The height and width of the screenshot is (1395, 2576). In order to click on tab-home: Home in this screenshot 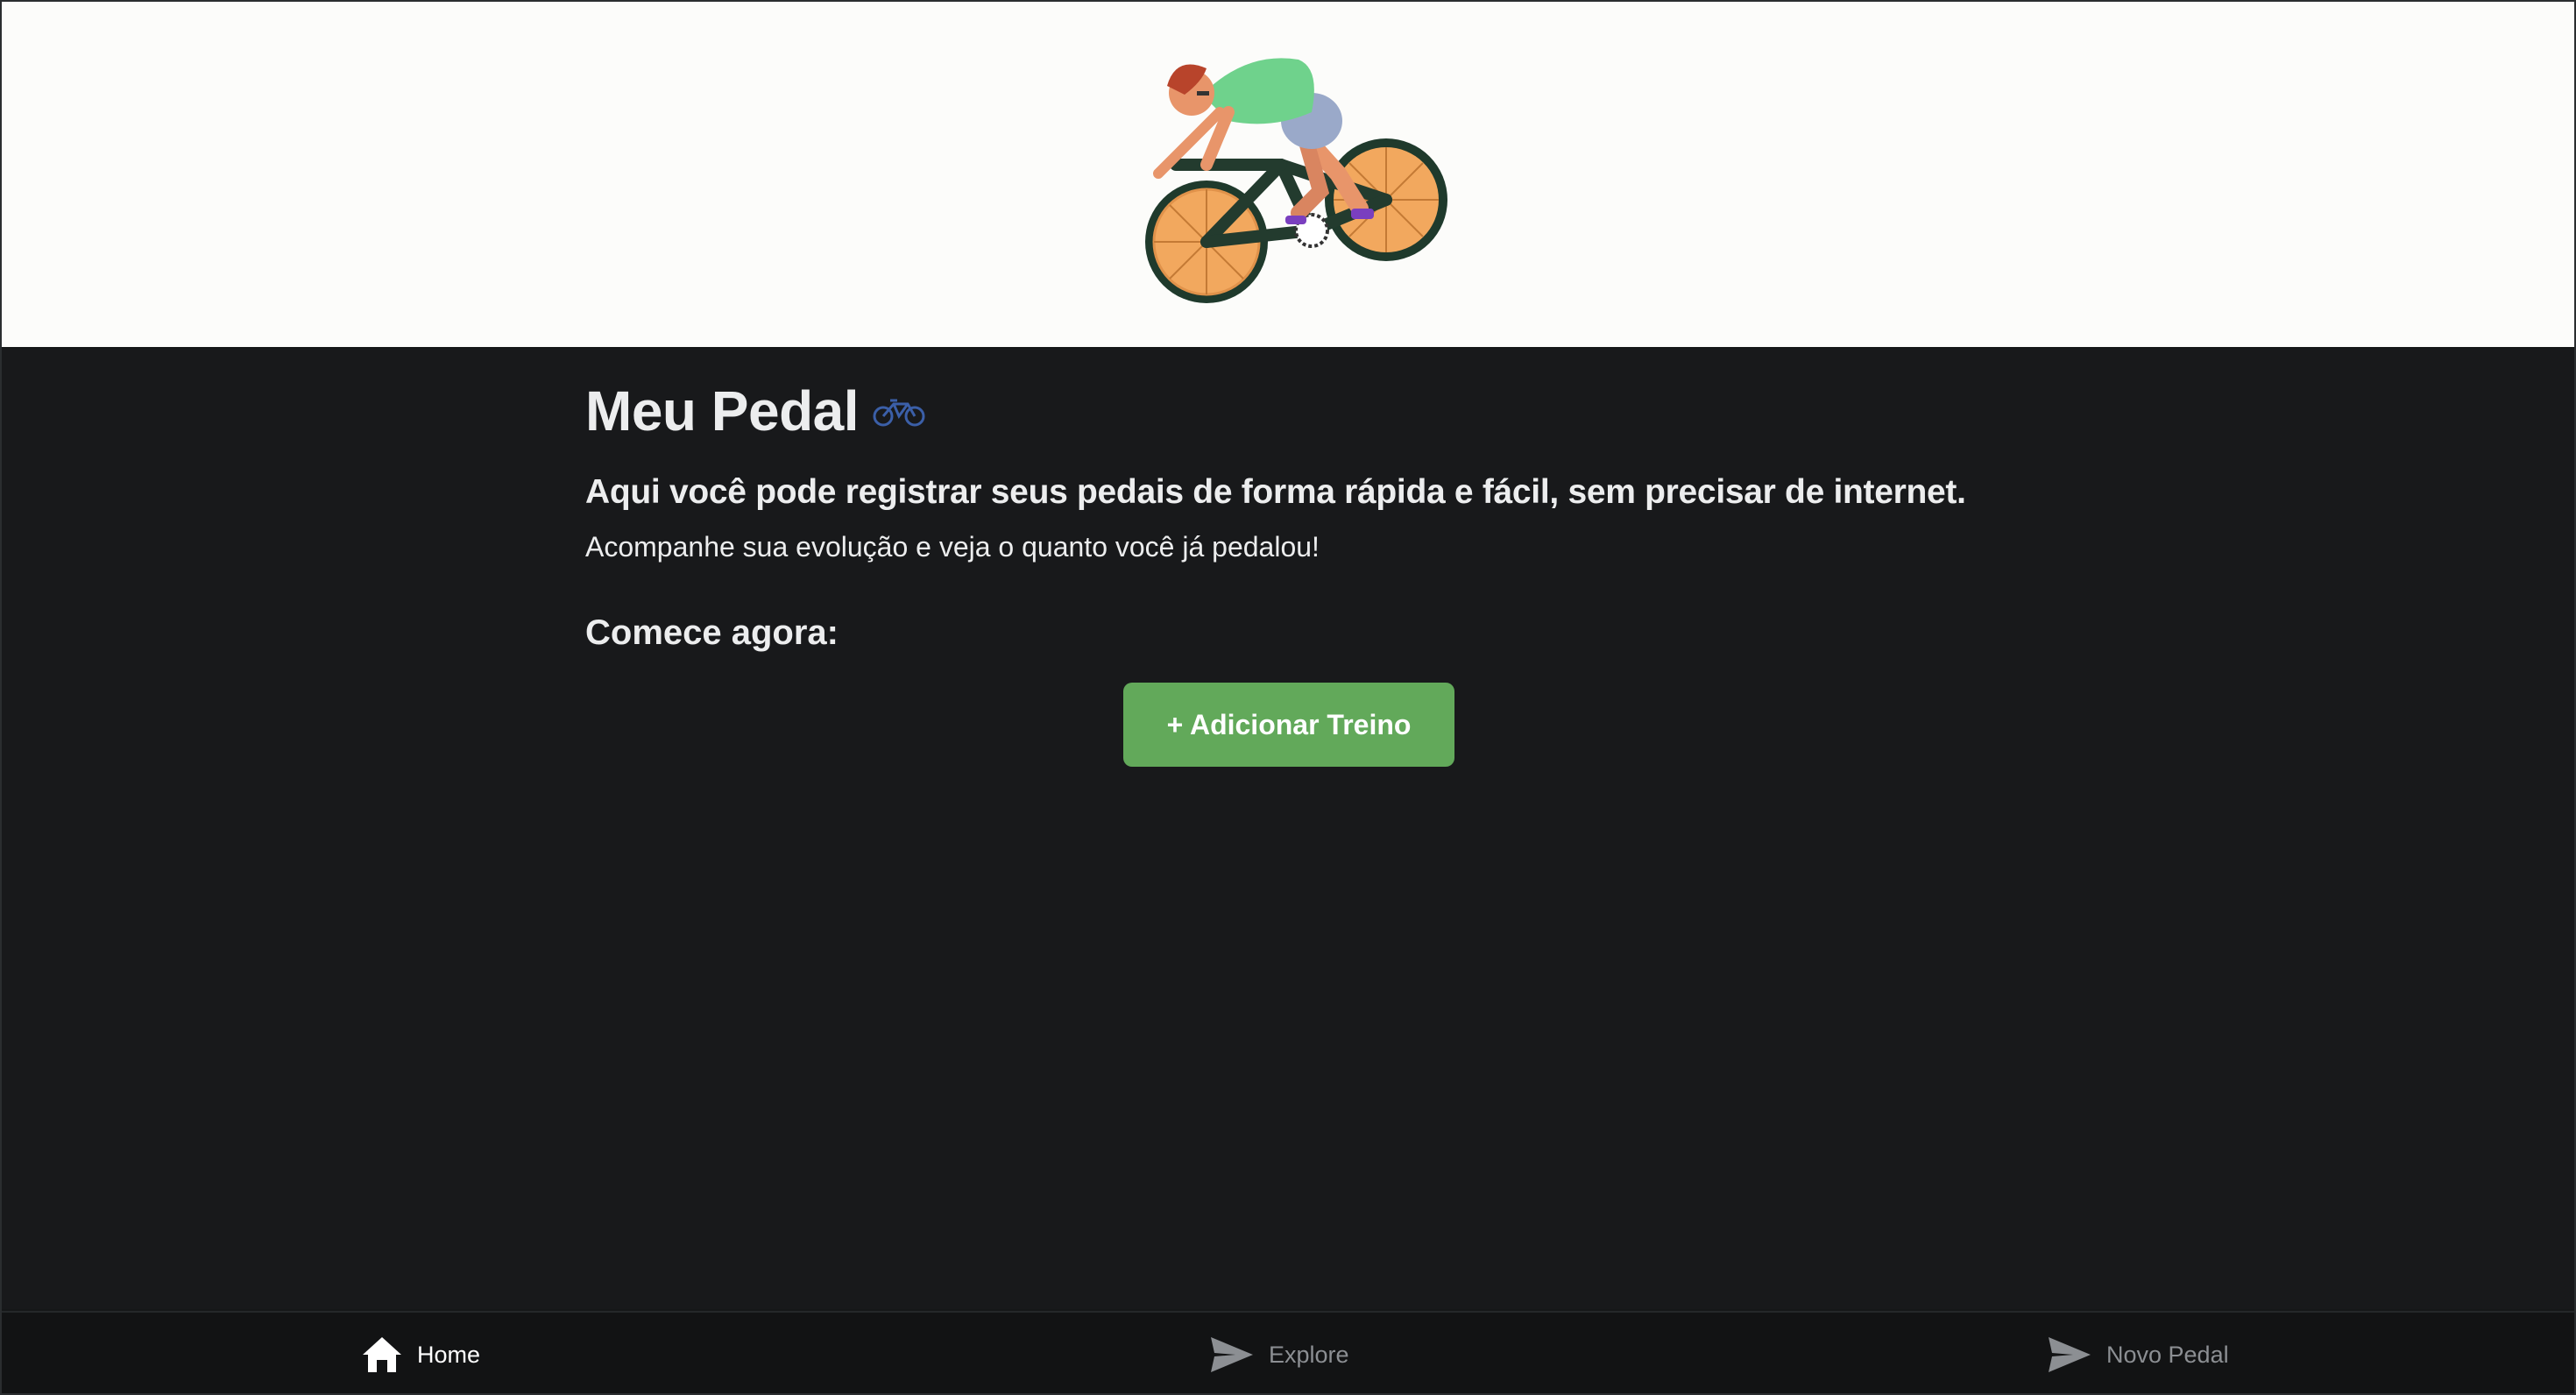, I will do `click(421, 1353)`.